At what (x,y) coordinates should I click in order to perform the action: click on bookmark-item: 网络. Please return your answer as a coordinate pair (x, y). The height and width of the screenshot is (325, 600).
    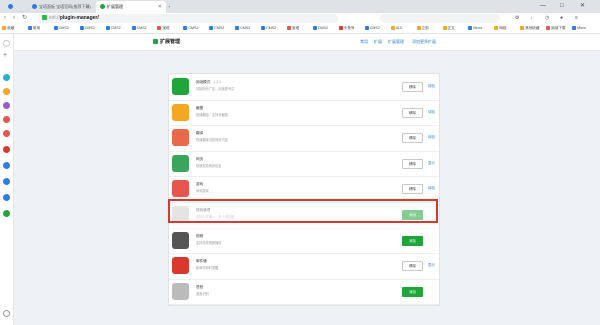
    Looking at the image, I should click on (506, 28).